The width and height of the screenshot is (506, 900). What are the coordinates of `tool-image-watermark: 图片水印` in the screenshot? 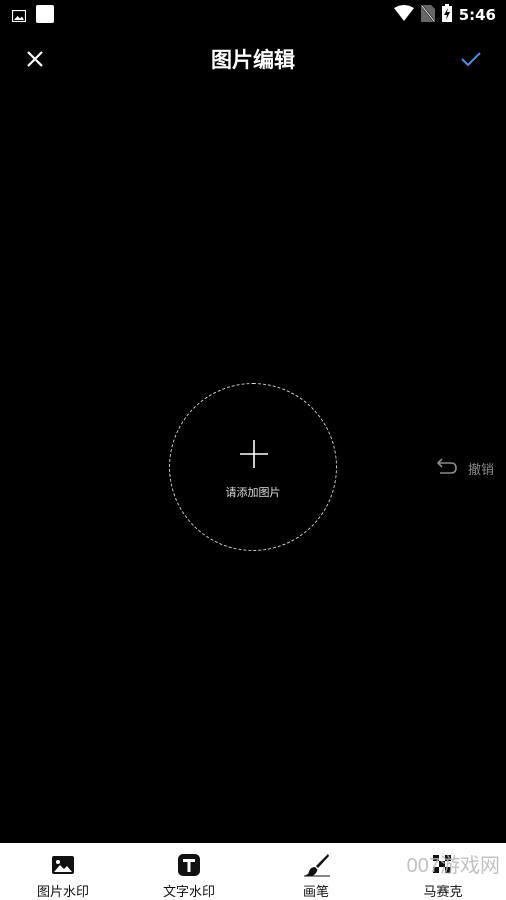 It's located at (63, 871).